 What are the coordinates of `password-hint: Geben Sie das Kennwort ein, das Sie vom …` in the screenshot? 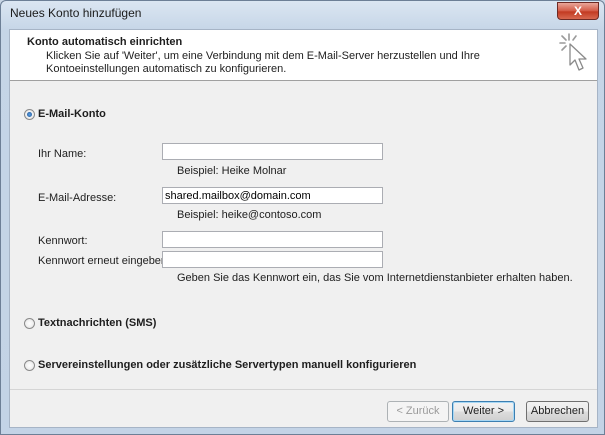 It's located at (375, 278).